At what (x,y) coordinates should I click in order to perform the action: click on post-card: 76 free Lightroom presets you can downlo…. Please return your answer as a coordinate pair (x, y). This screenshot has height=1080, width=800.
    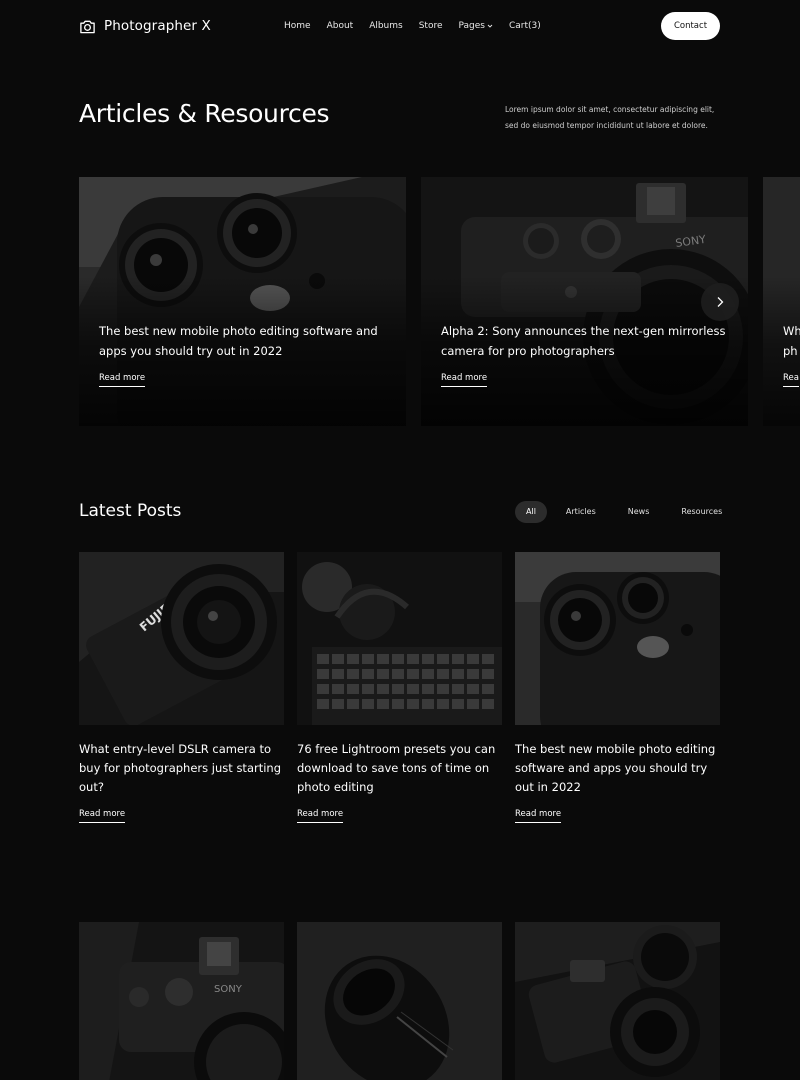
    Looking at the image, I should click on (399, 687).